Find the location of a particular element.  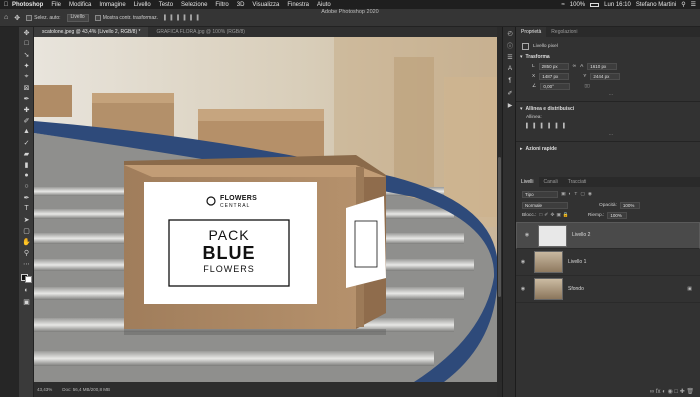

layer-name: Sfondo is located at coordinates (576, 289).